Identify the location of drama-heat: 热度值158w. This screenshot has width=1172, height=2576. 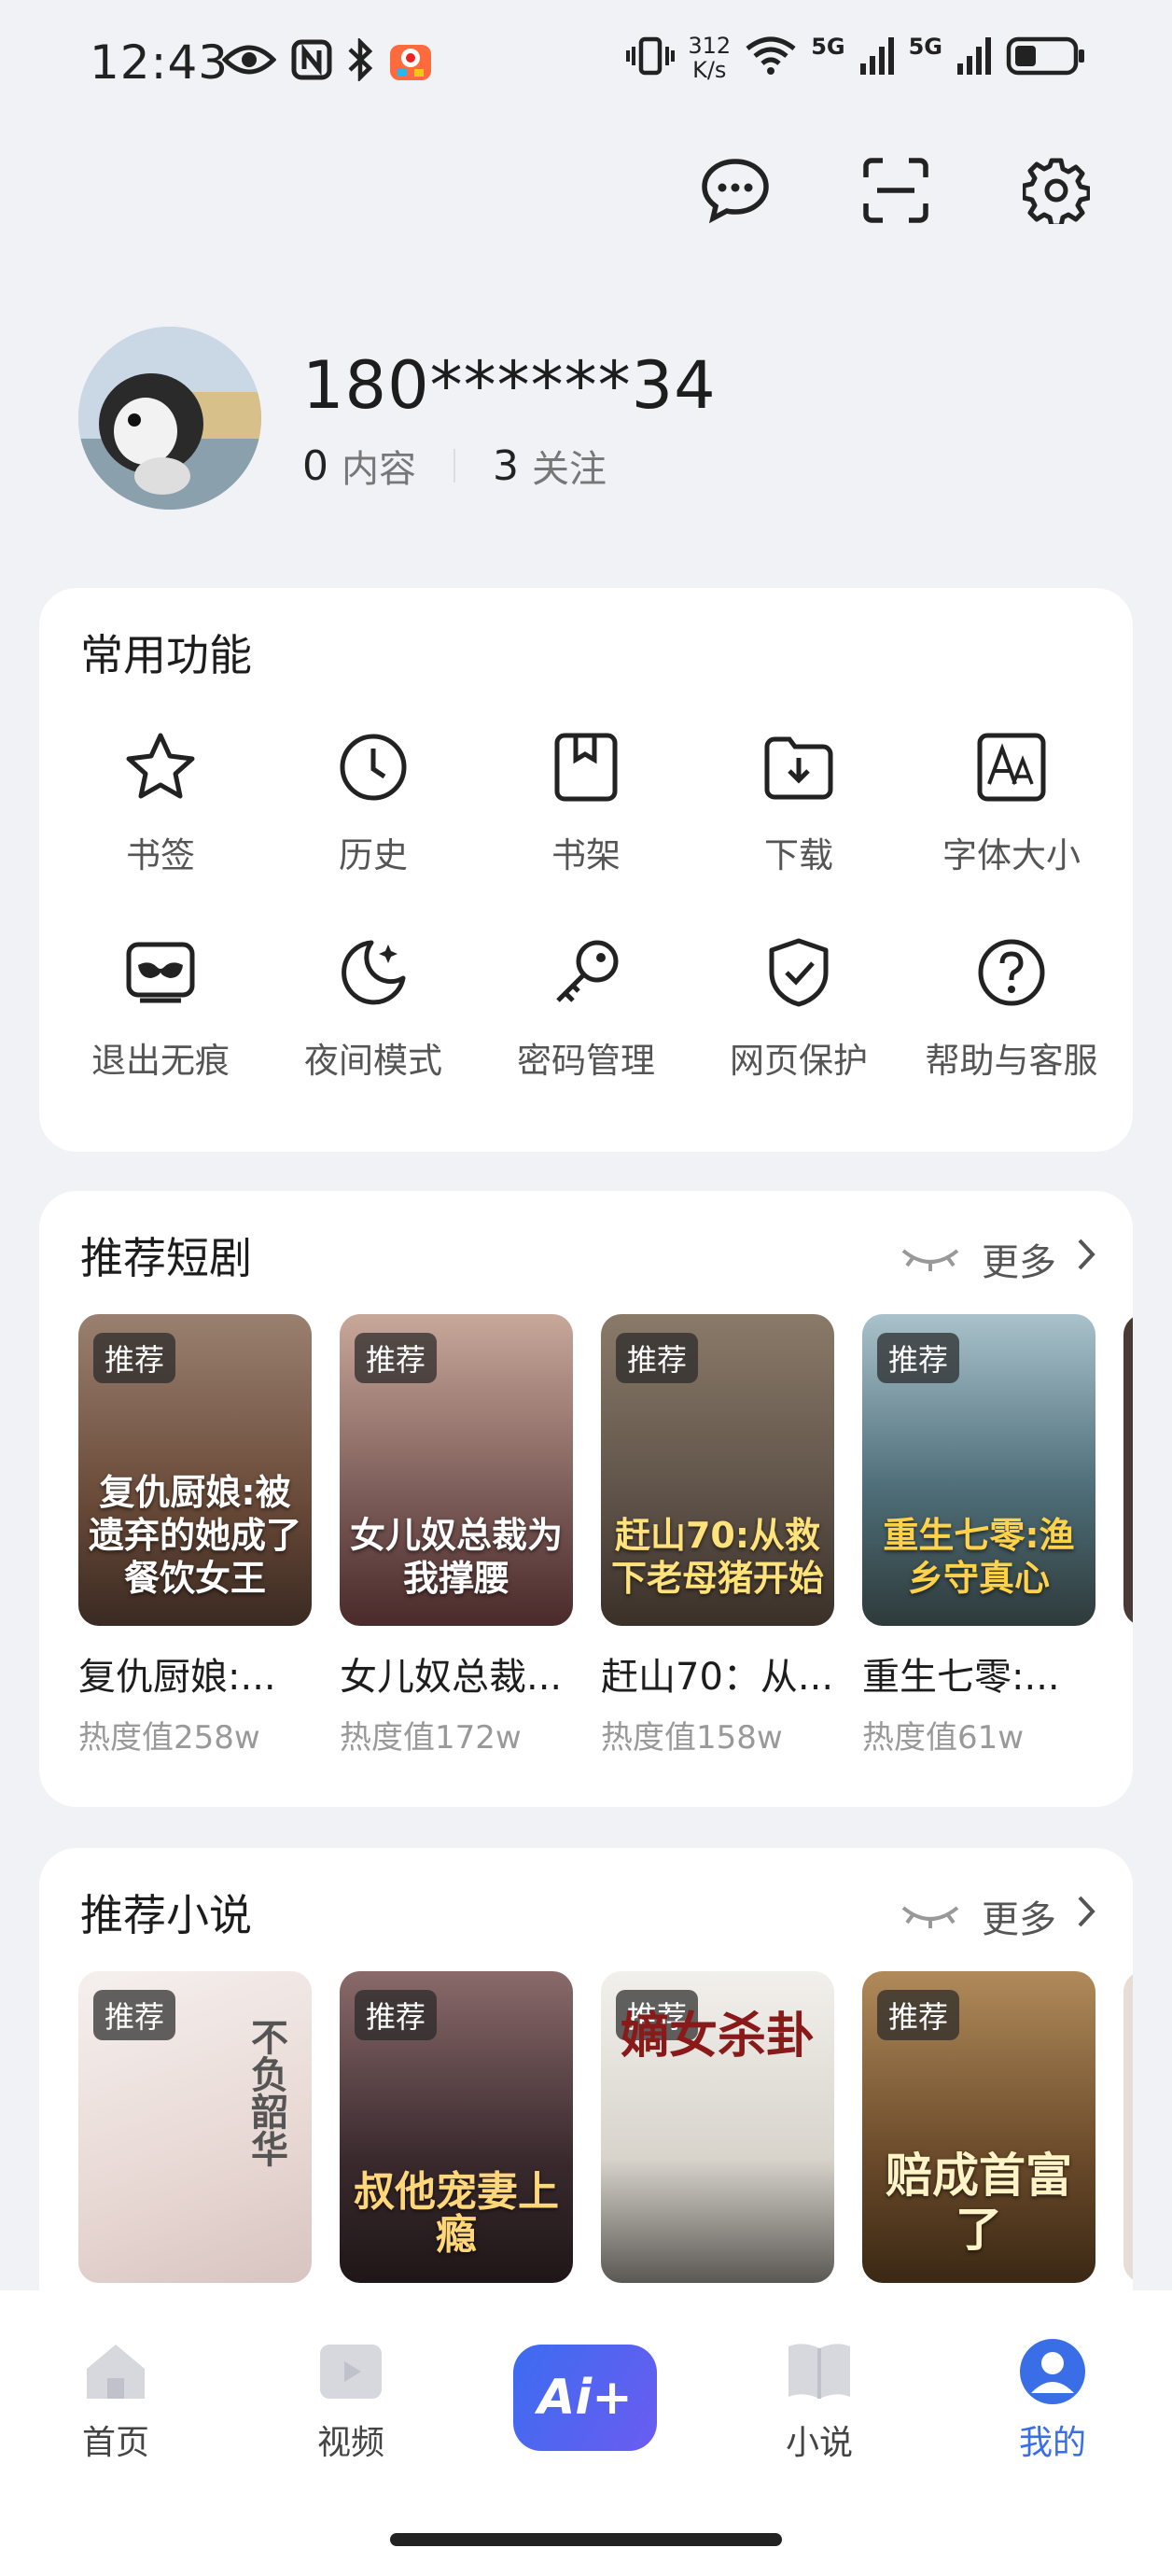
(692, 1738).